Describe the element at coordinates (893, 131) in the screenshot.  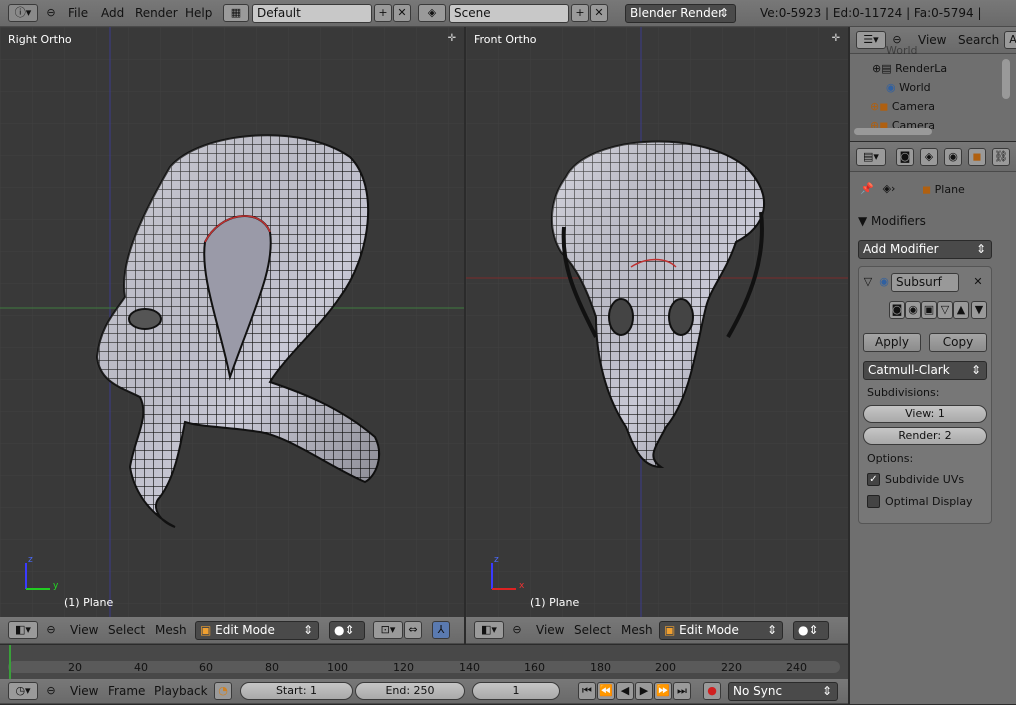
I see `outliner-hscroll` at that location.